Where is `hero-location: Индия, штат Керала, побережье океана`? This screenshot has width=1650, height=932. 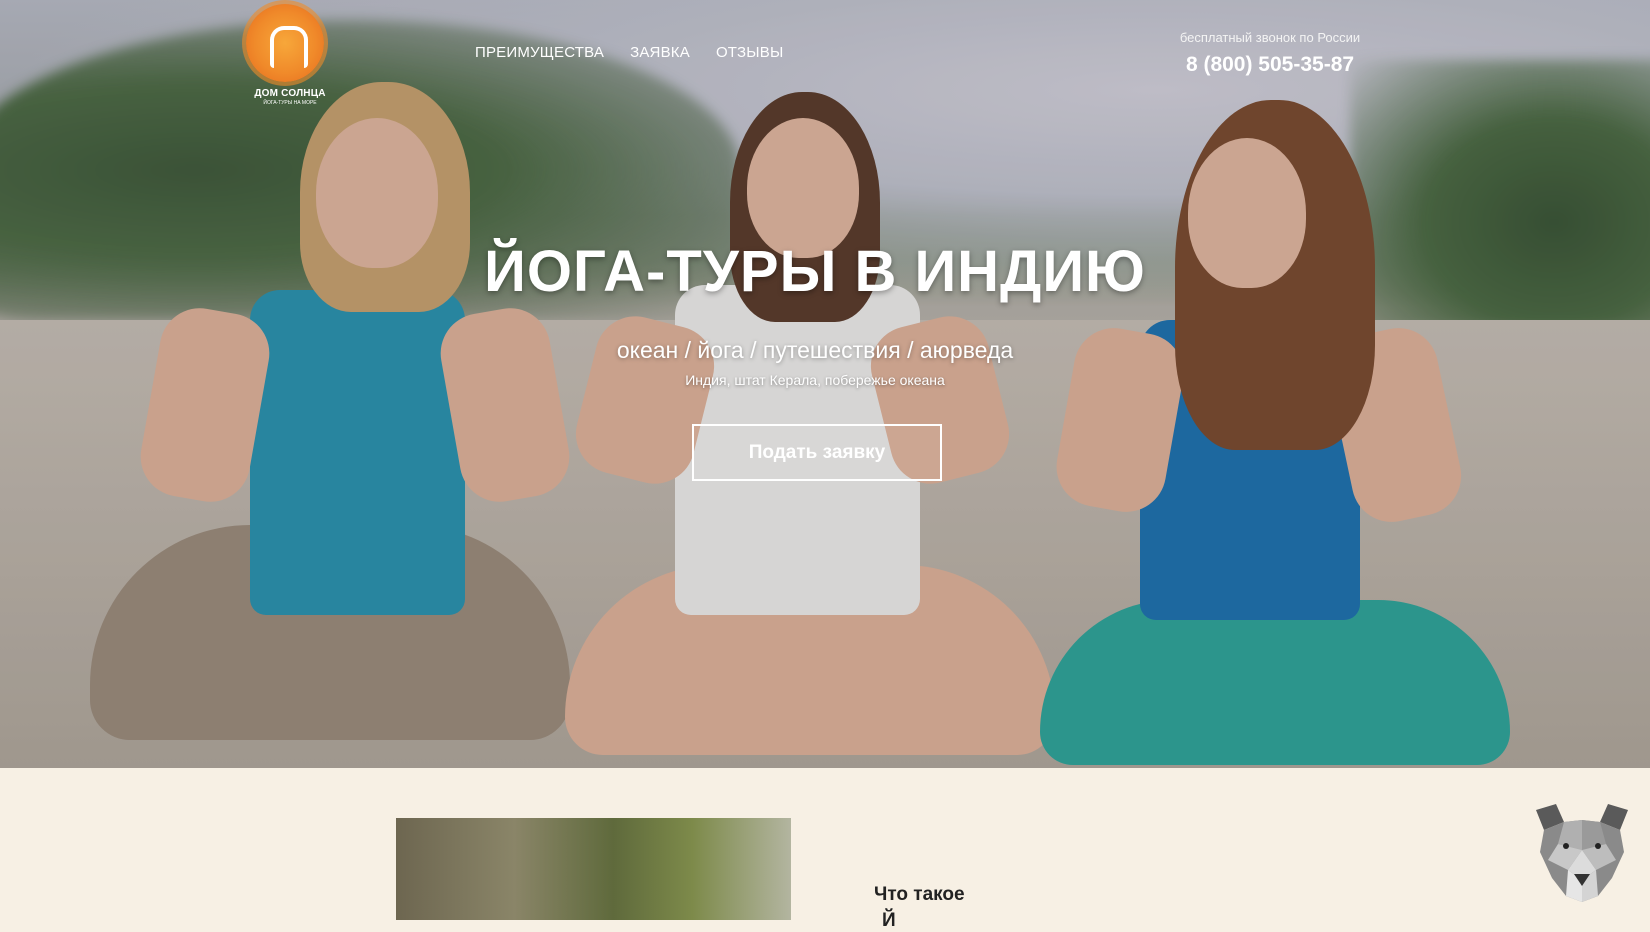
hero-location: Индия, штат Керала, побережье океана is located at coordinates (815, 380).